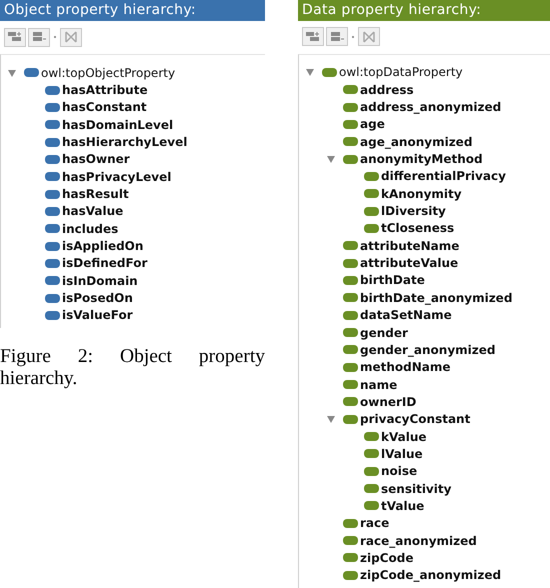 Image resolution: width=550 pixels, height=588 pixels. I want to click on tree-item: dataSetName, so click(406, 315).